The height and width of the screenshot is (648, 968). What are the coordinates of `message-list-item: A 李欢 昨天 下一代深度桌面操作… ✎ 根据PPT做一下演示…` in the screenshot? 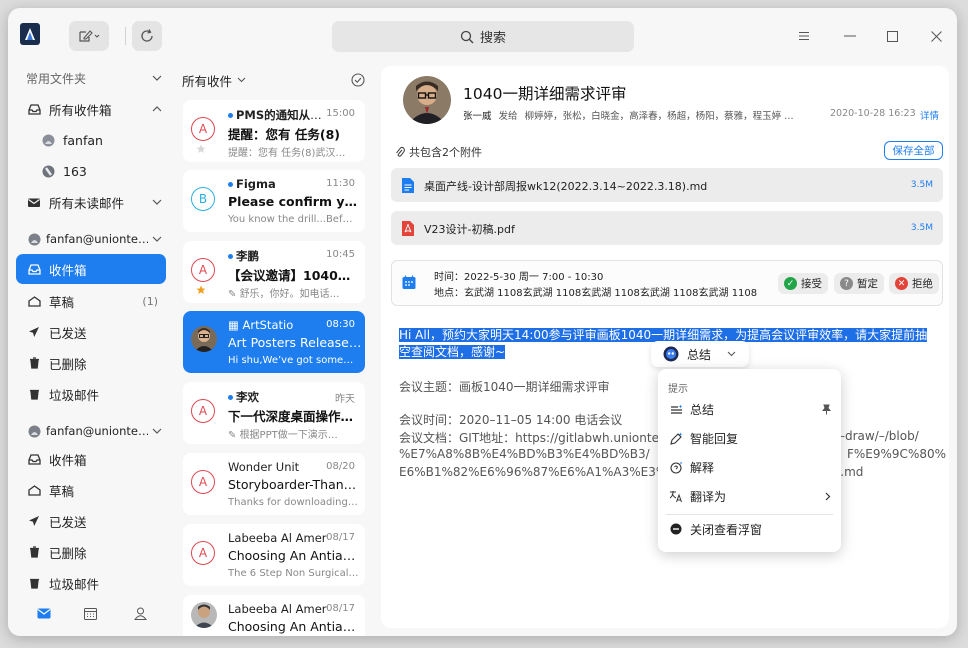 It's located at (274, 413).